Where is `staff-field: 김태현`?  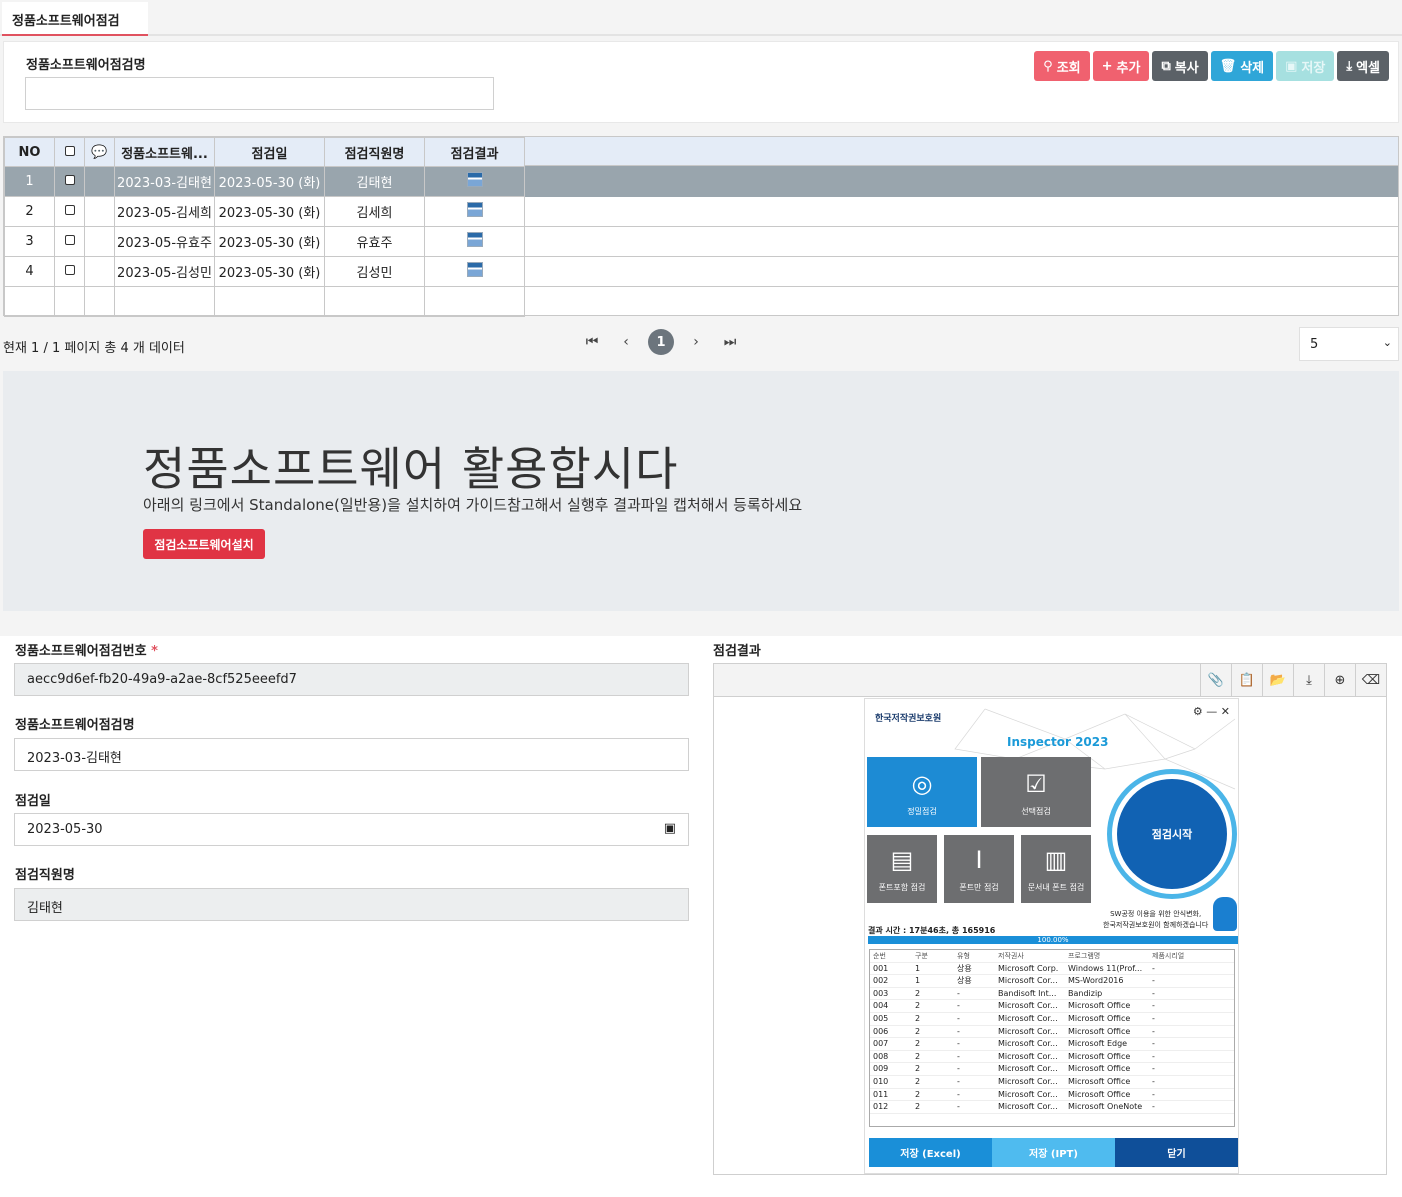 staff-field: 김태현 is located at coordinates (351, 904).